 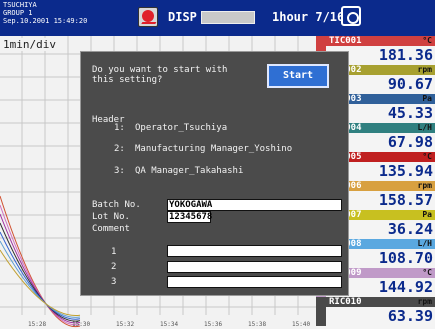 What do you see at coordinates (119, 128) in the screenshot?
I see `header-1-number: 1:` at bounding box center [119, 128].